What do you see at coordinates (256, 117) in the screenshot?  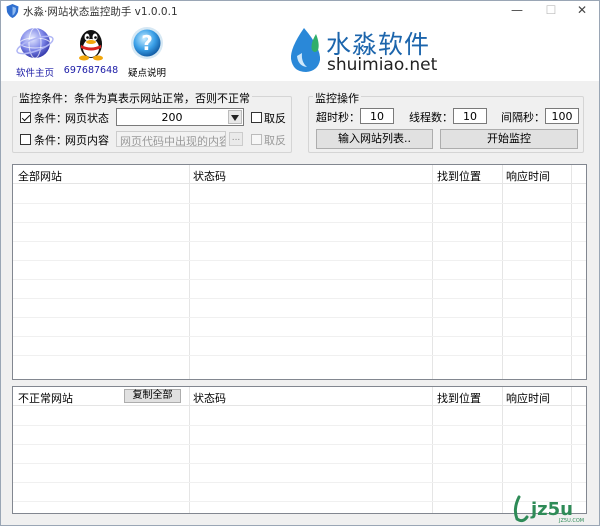 I see `status-negate-checkbox` at bounding box center [256, 117].